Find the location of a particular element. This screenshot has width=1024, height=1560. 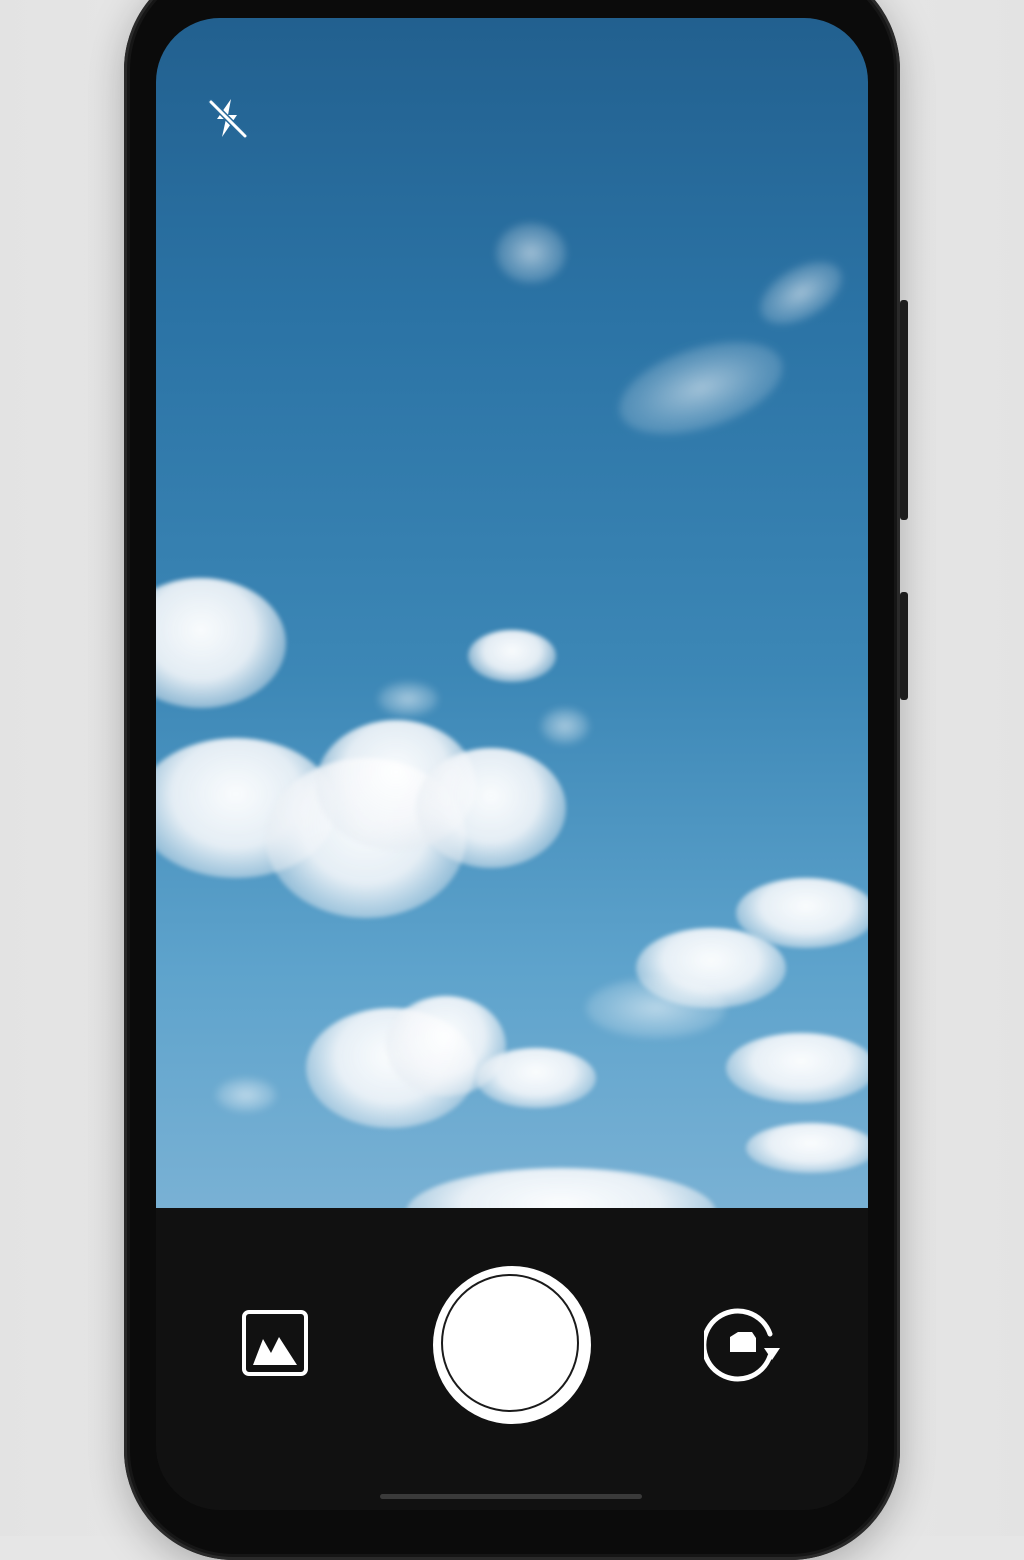

flash-off-icon is located at coordinates (228, 119).